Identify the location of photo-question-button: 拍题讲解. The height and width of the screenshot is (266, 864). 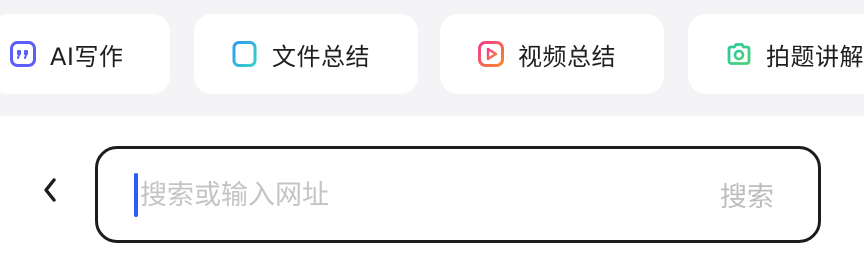
(776, 54).